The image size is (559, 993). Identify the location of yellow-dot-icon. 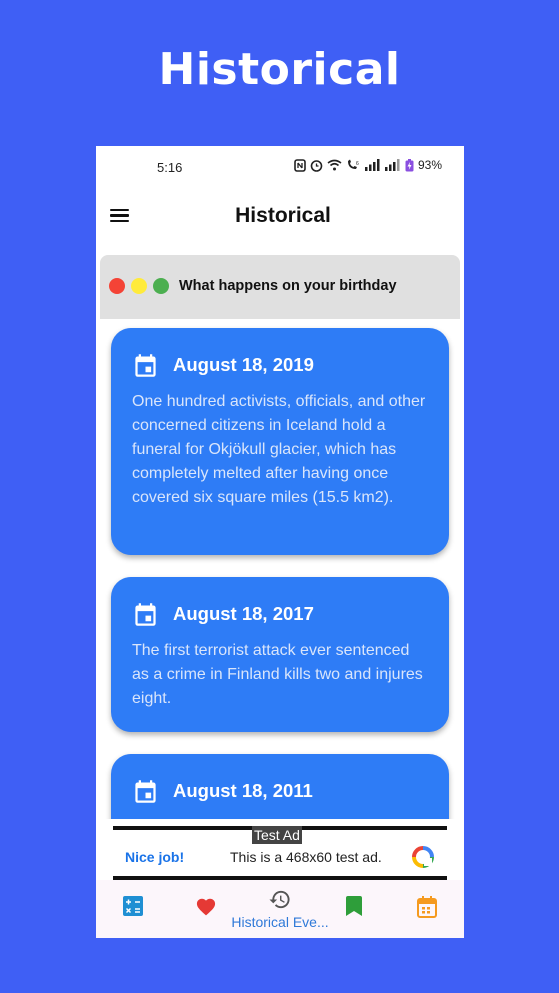
(139, 286).